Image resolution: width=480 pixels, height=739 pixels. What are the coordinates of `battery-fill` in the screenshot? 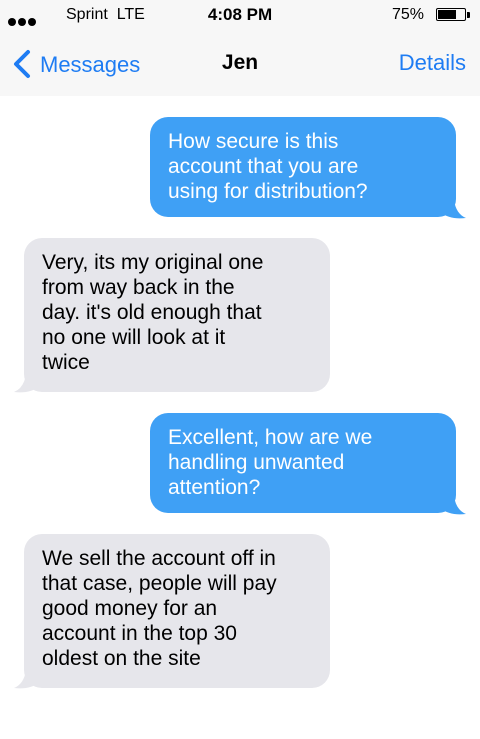 It's located at (447, 14).